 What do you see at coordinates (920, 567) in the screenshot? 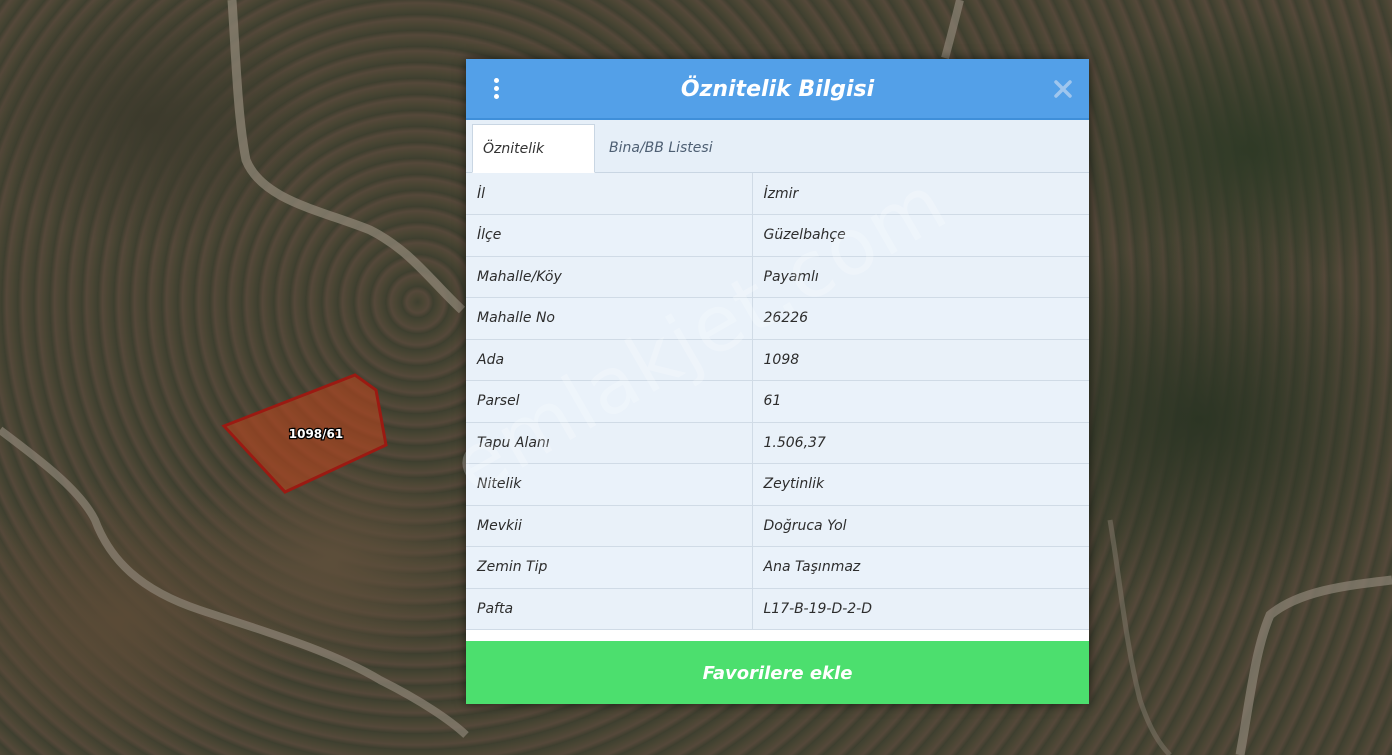
I see `row-value: Ana Taşınmaz` at bounding box center [920, 567].